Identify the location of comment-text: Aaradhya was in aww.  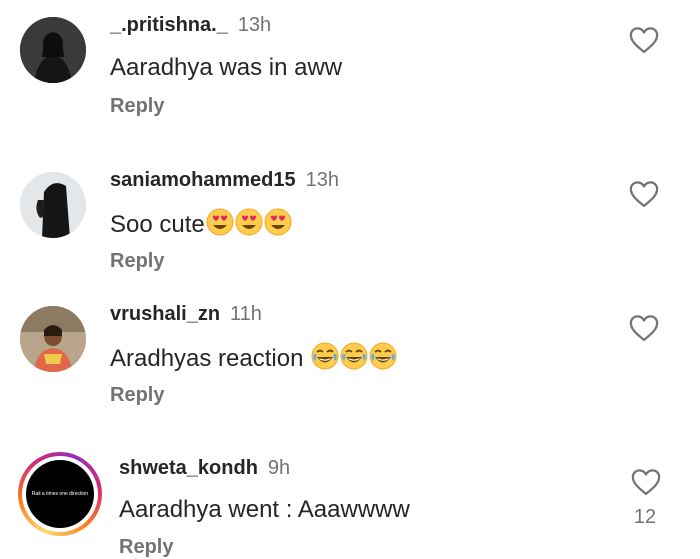
(226, 67).